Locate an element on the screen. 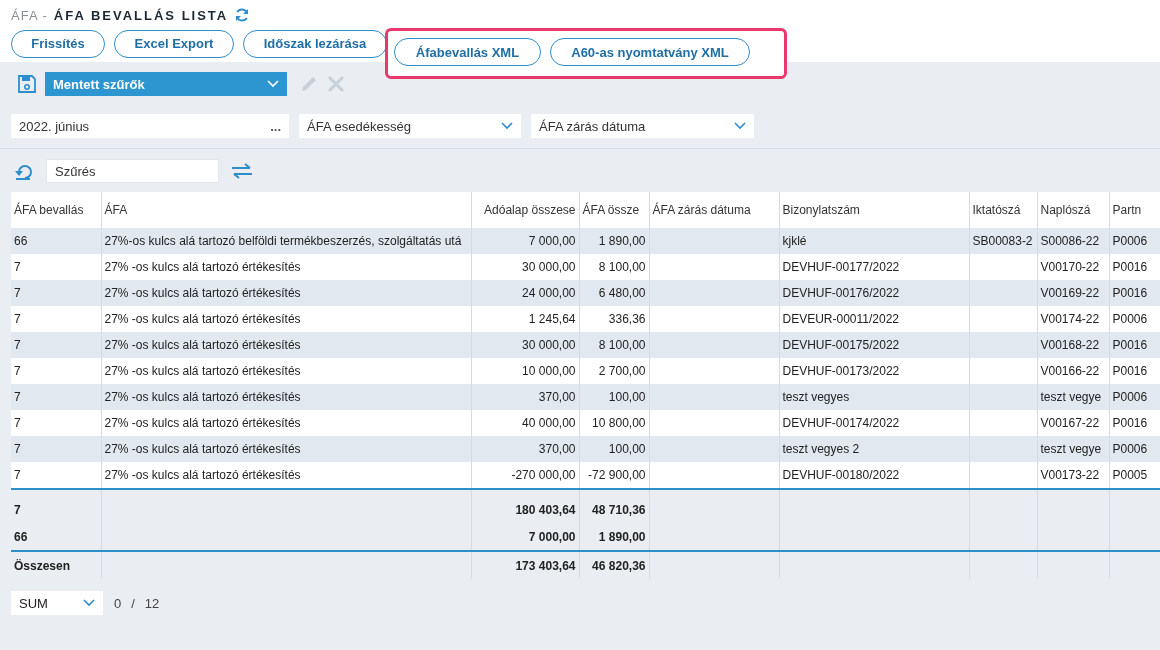 Image resolution: width=1160 pixels, height=650 pixels. table-cell: 1 890,00 is located at coordinates (622, 241).